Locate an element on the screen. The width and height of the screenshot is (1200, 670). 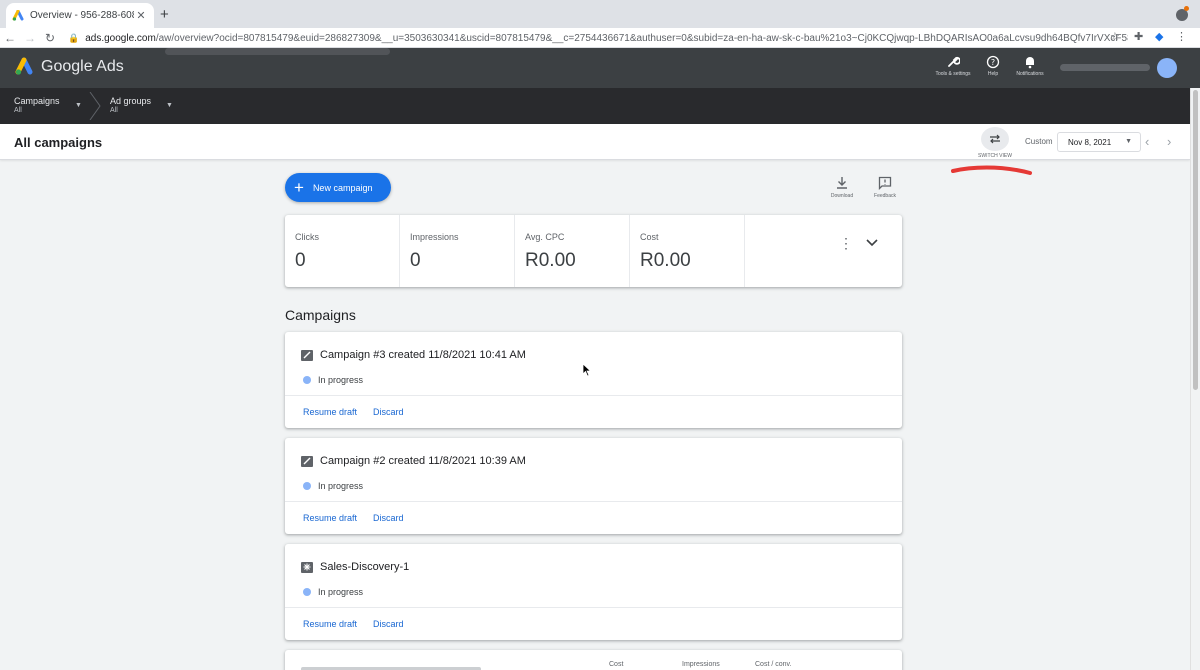
draft-campaign-icon is located at coordinates (307, 355).